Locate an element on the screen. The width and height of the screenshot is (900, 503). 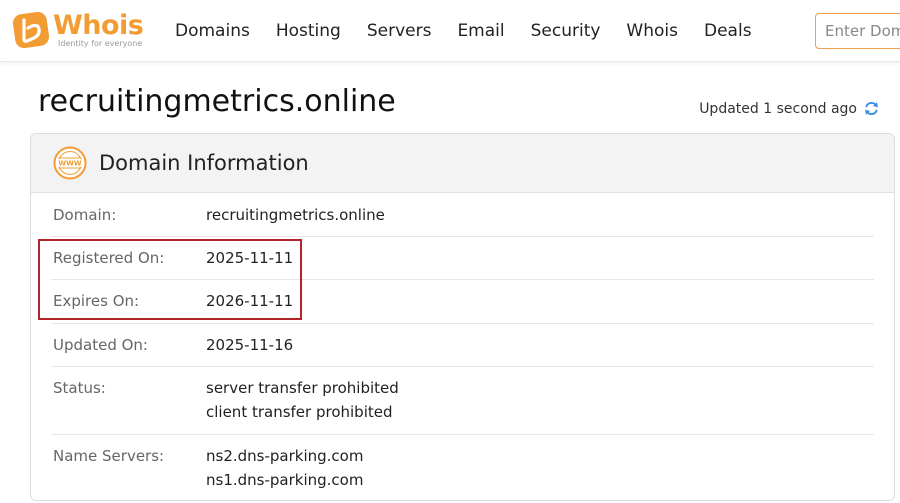
row-expires-on: Expires On: 2026-11-11 is located at coordinates (462, 302).